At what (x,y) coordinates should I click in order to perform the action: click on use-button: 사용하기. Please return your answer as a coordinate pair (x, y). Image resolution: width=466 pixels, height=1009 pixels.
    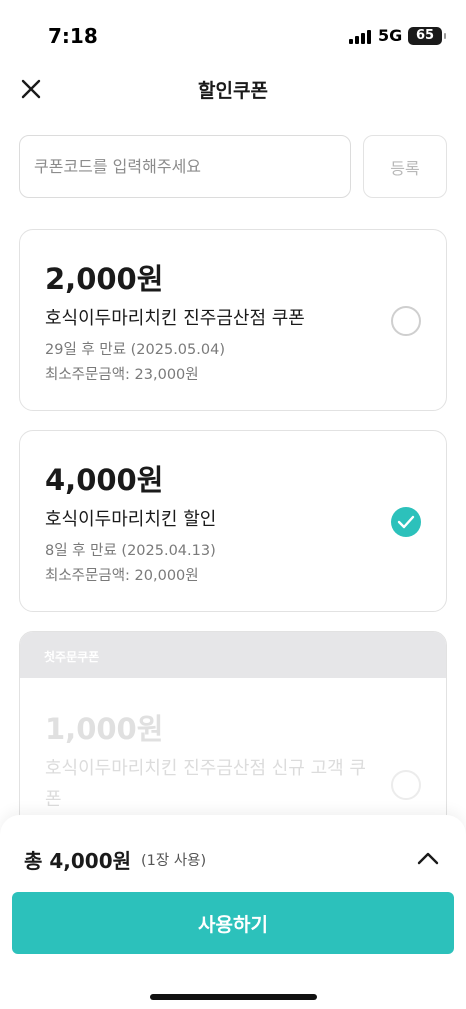
    Looking at the image, I should click on (233, 923).